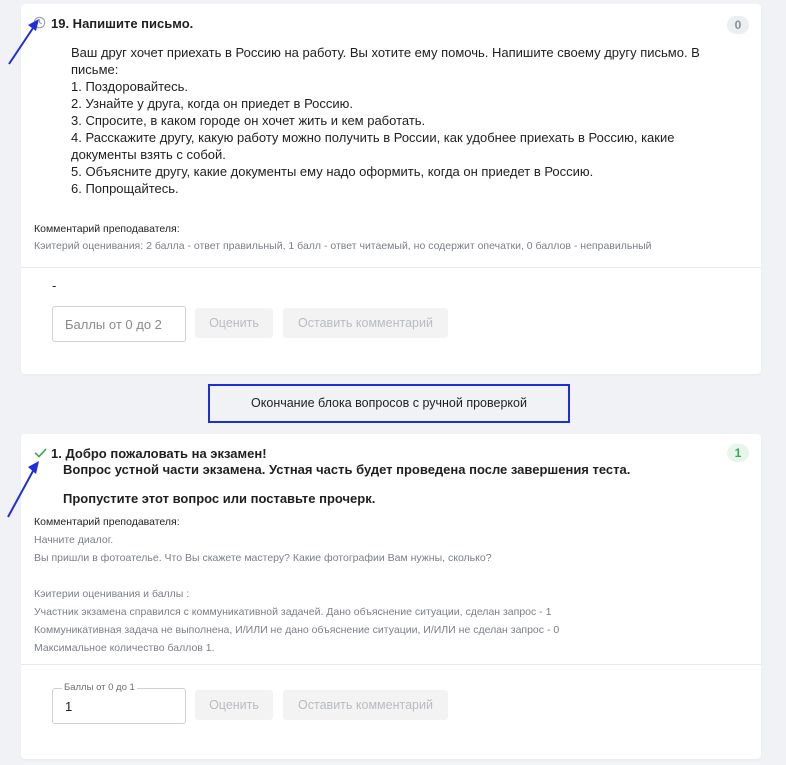 The width and height of the screenshot is (786, 765). I want to click on teacher-comment-line: Кэитерии оценивания и баллы :, so click(112, 594).